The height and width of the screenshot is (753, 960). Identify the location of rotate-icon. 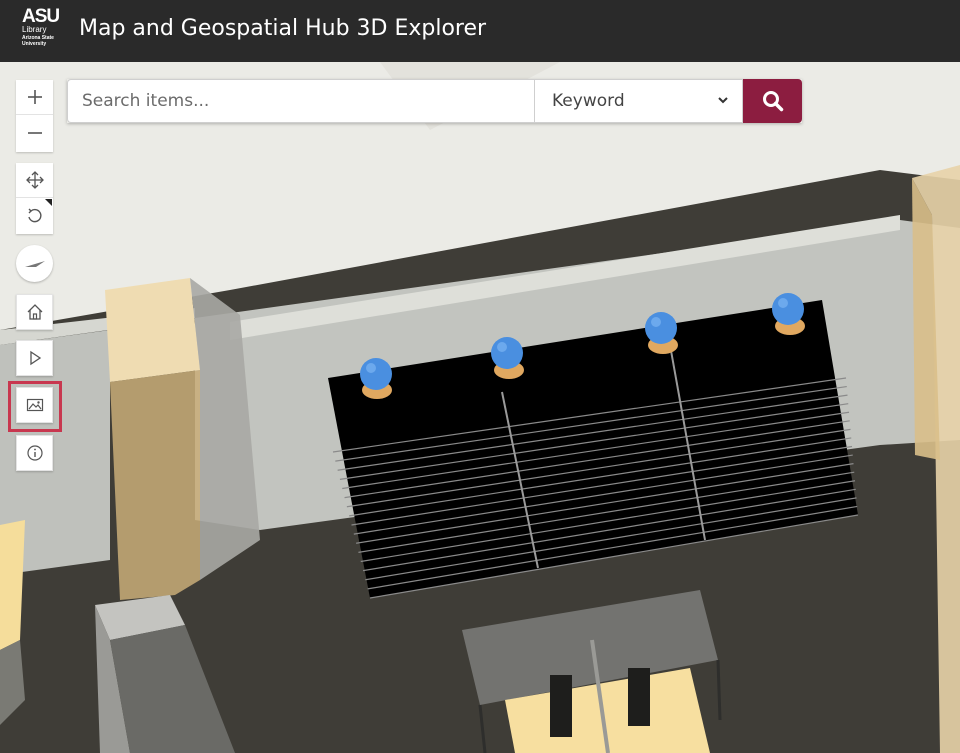
(34, 215).